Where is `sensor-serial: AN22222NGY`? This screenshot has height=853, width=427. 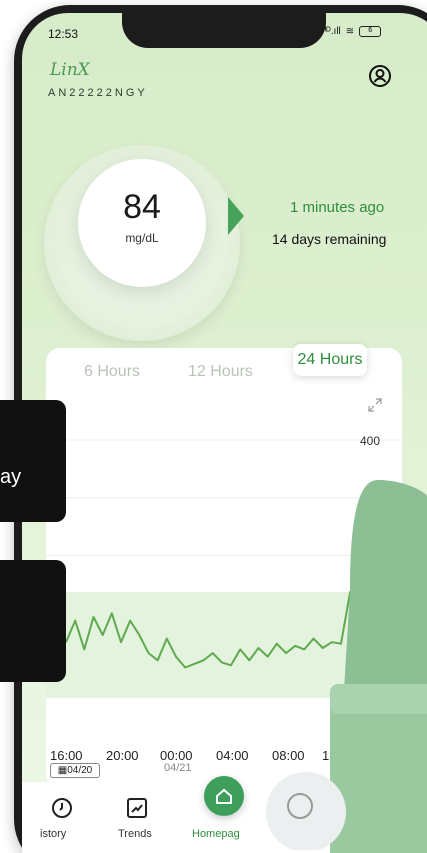
sensor-serial: AN22222NGY is located at coordinates (98, 93).